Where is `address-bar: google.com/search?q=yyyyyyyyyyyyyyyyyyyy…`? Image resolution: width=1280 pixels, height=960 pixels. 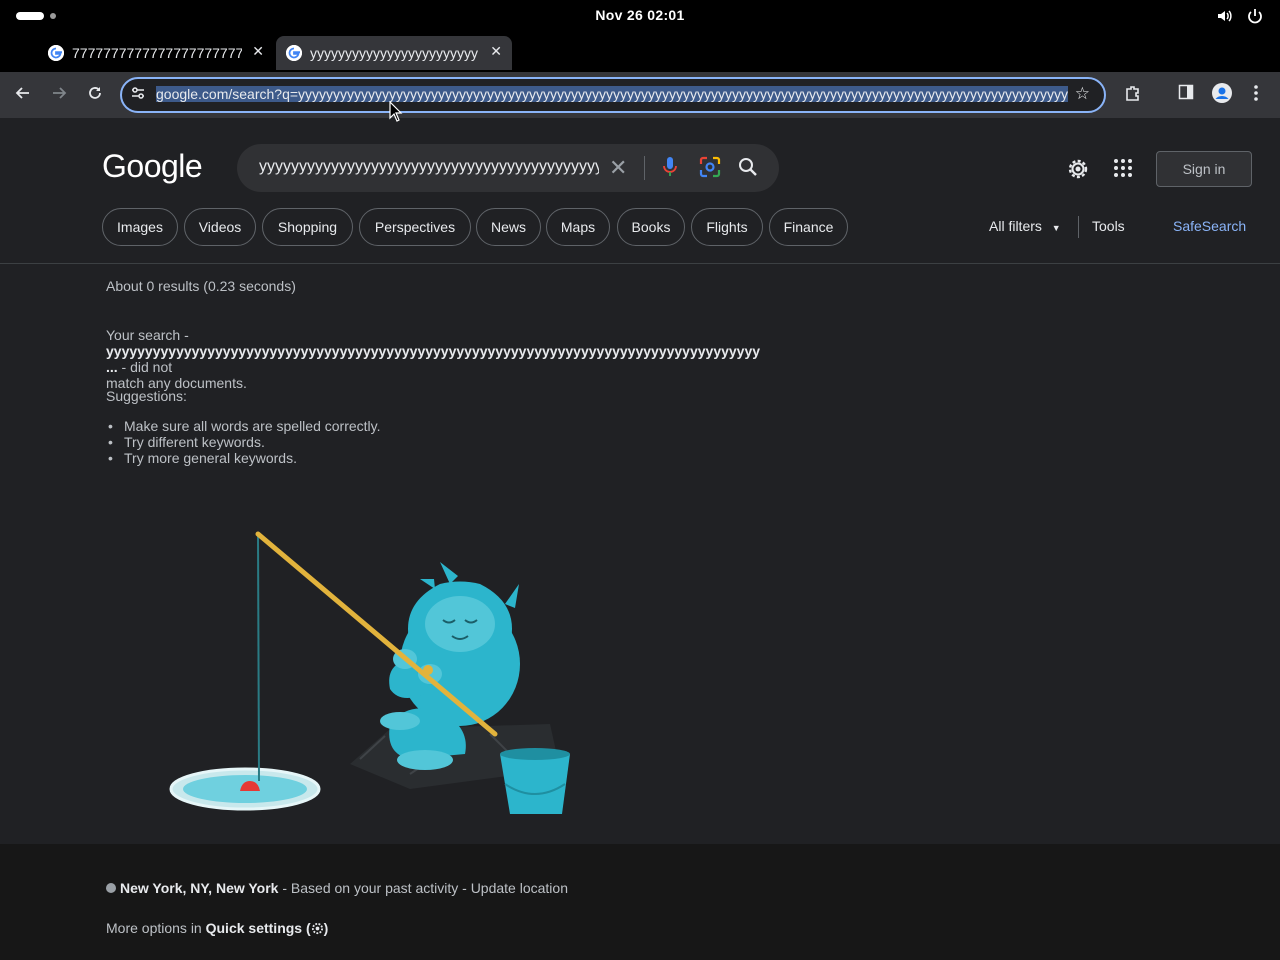
address-bar: google.com/search?q=yyyyyyyyyyyyyyyyyyyy… is located at coordinates (613, 95).